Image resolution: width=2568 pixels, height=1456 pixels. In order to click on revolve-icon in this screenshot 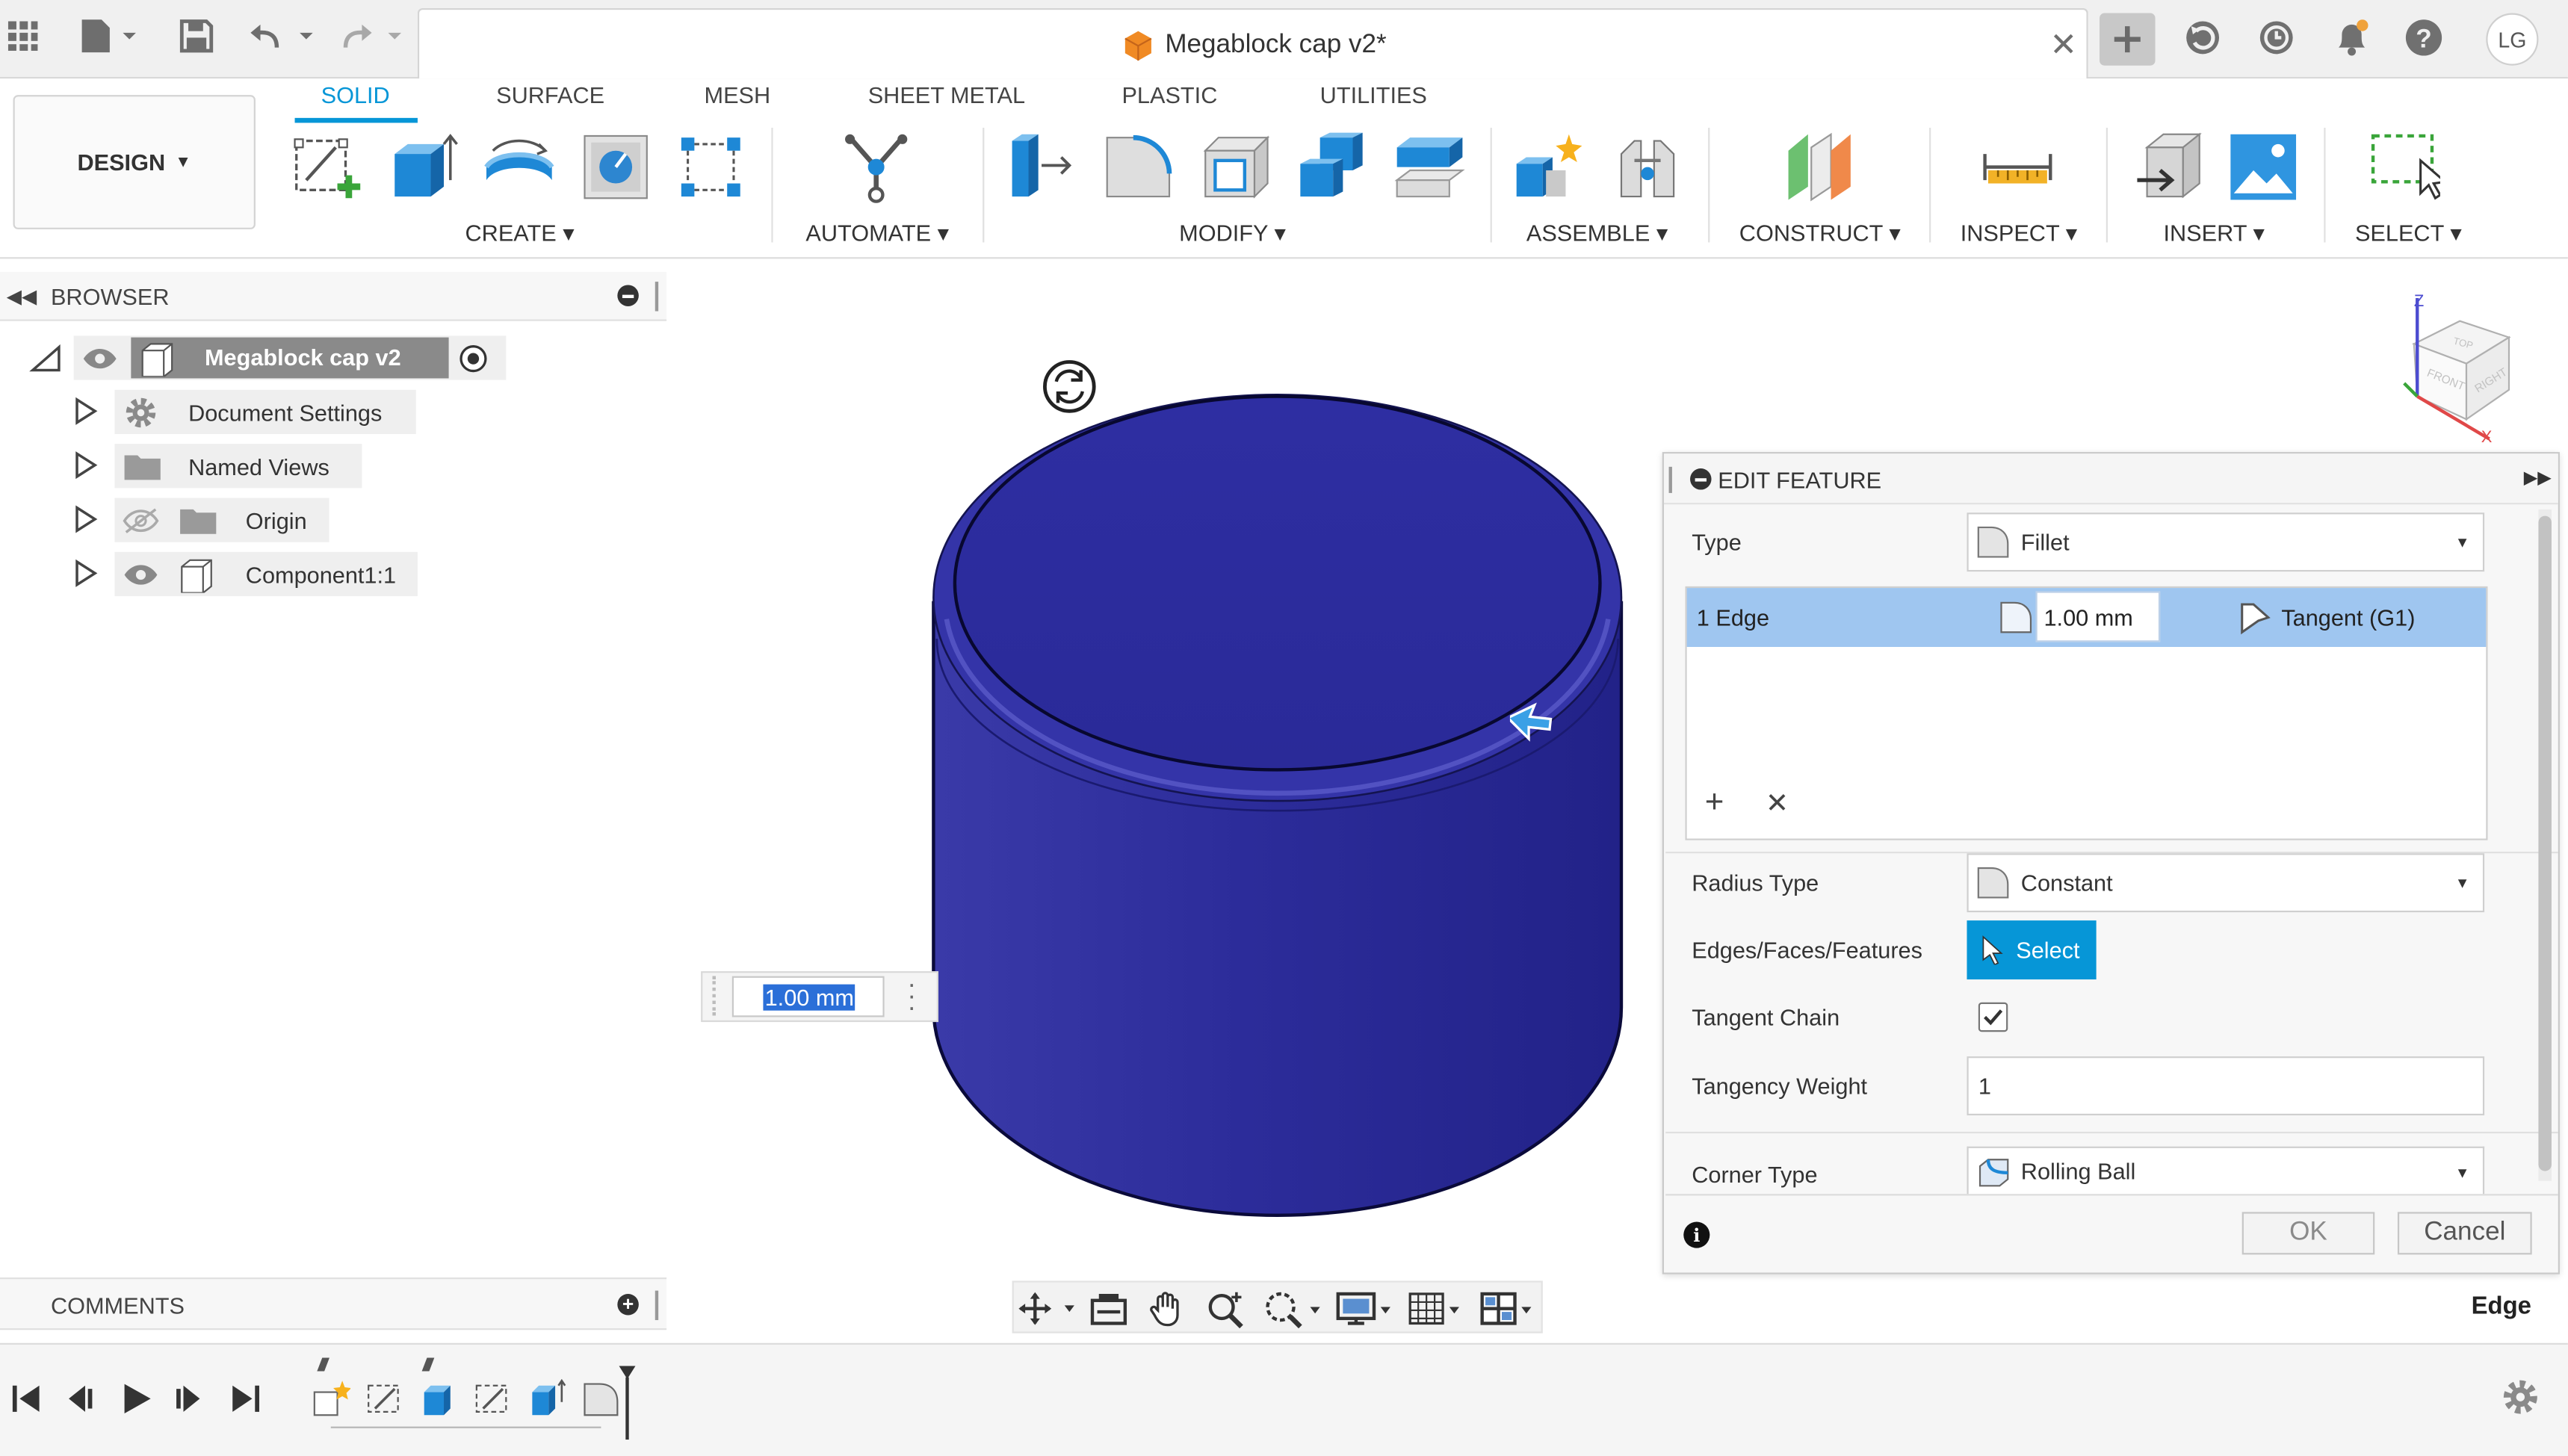, I will do `click(519, 166)`.